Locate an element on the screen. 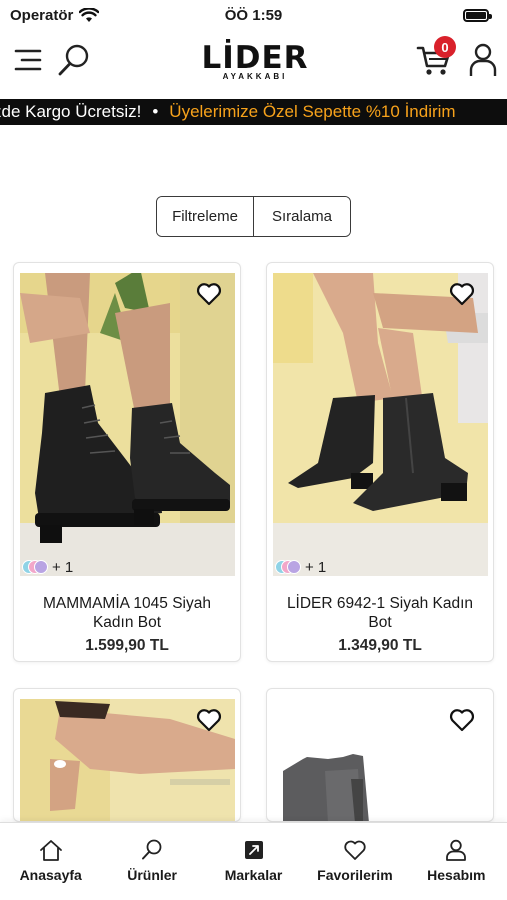 The width and height of the screenshot is (507, 900). app-header: LİDER AYAKKABI 0 is located at coordinates (253, 63).